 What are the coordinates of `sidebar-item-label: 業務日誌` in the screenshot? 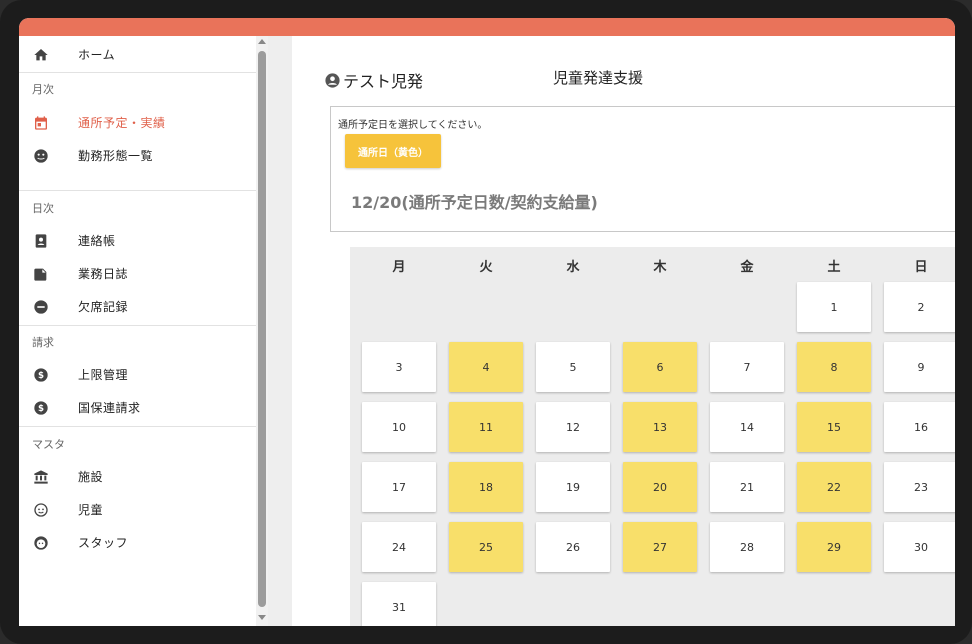 It's located at (103, 274).